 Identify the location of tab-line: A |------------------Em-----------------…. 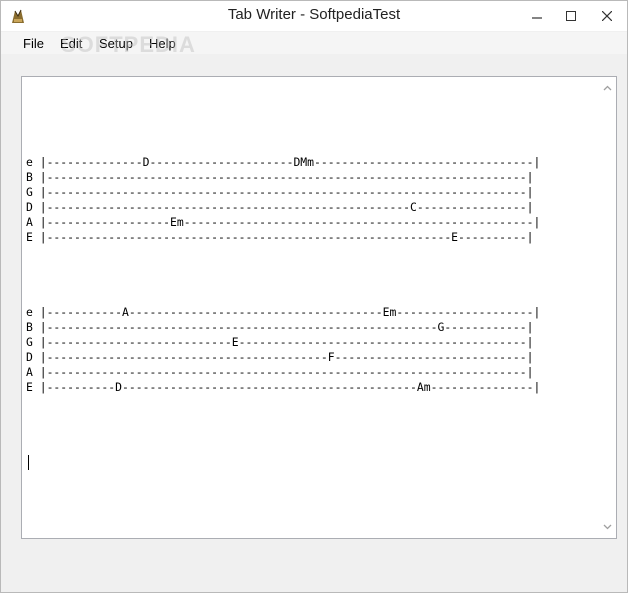
(283, 222).